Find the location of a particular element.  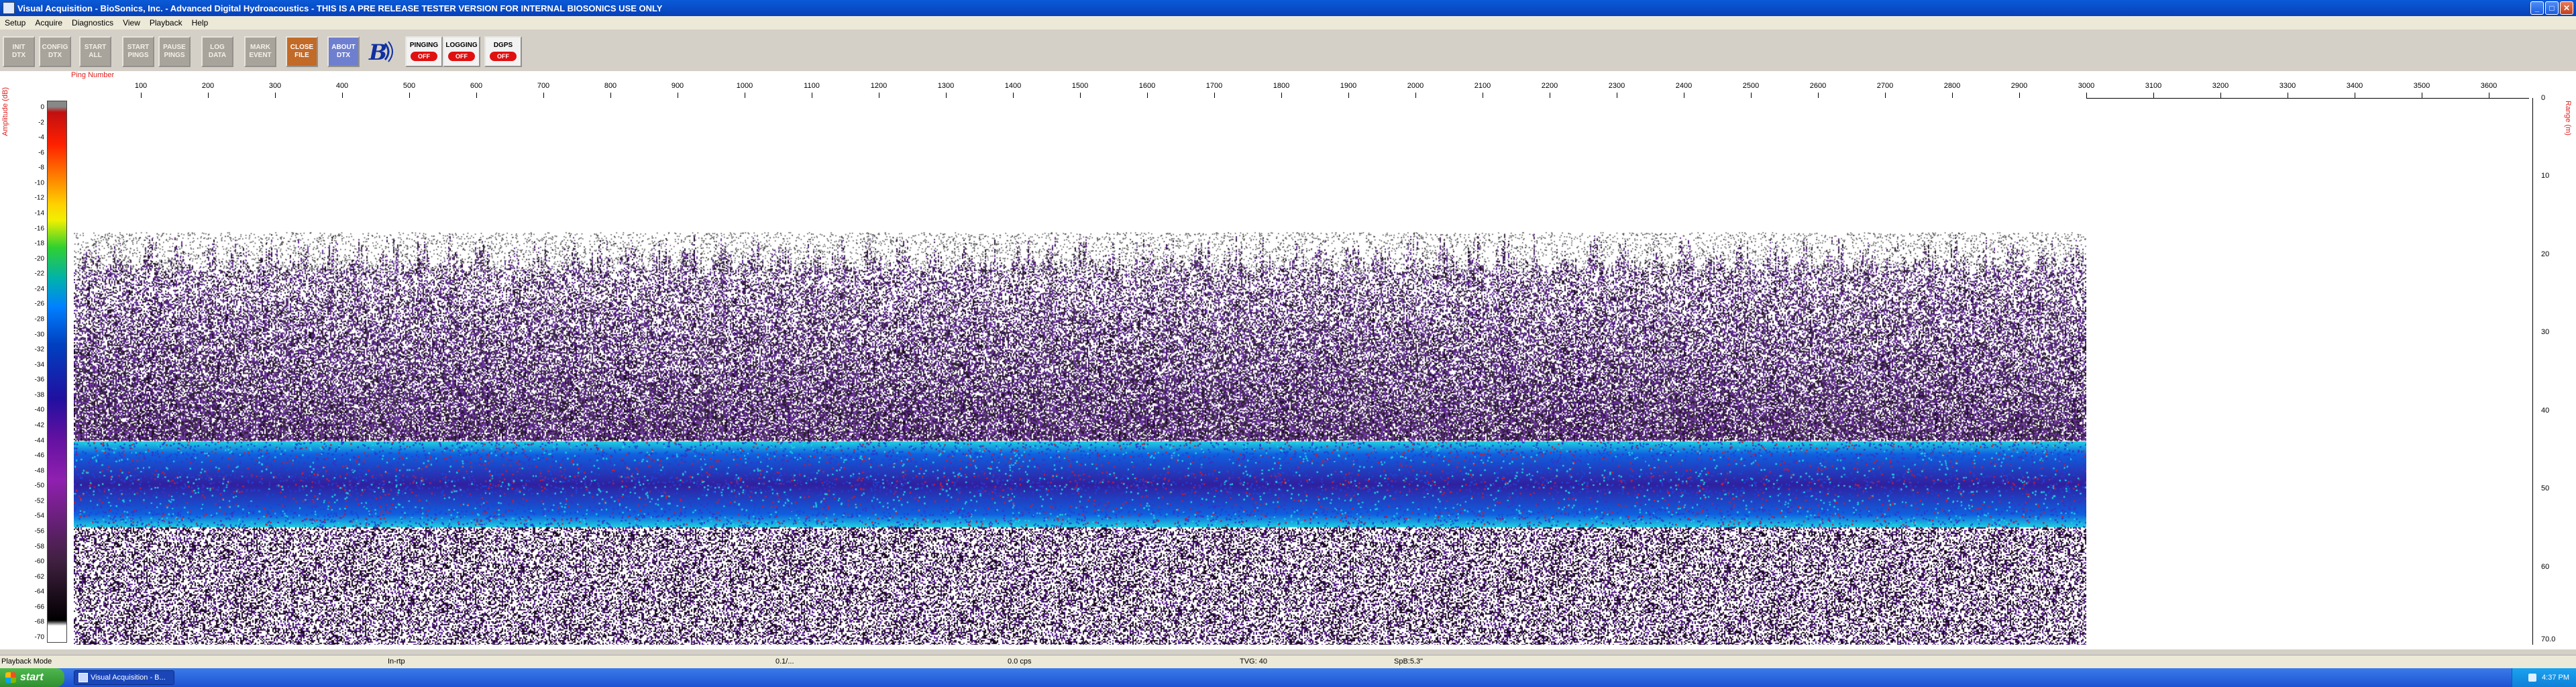

maximize-button: □ is located at coordinates (2552, 8).